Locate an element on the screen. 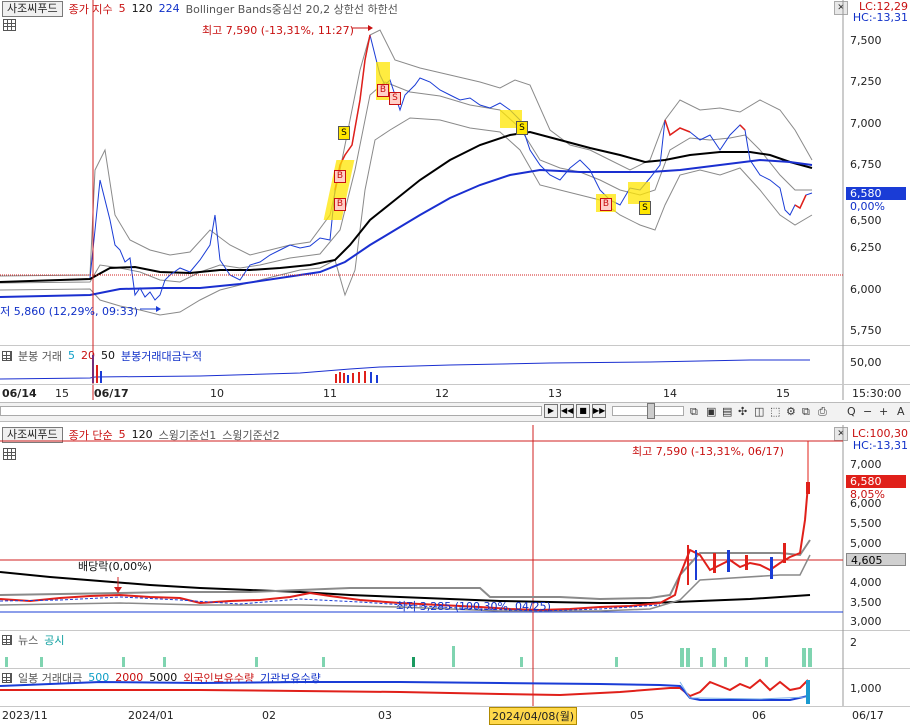  crosshair-icon: ✣ is located at coordinates (742, 411).